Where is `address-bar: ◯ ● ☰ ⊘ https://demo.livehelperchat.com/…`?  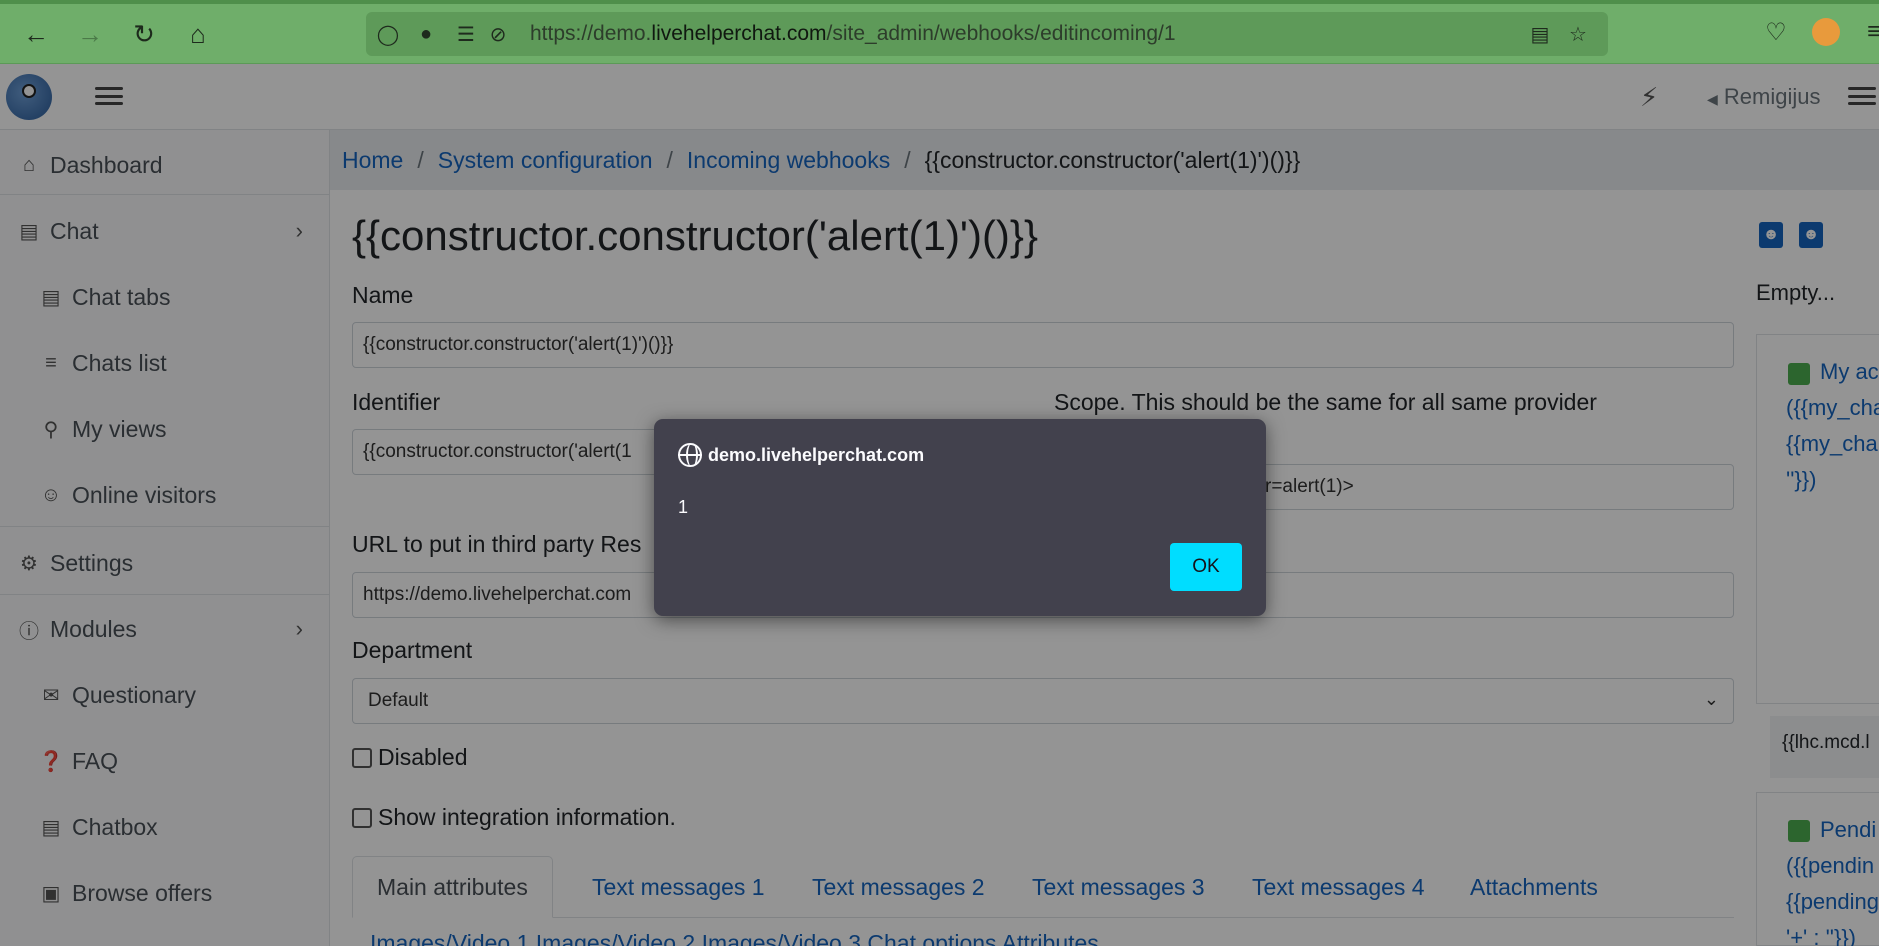
address-bar: ◯ ● ☰ ⊘ https://demo.livehelperchat.com/… is located at coordinates (987, 34).